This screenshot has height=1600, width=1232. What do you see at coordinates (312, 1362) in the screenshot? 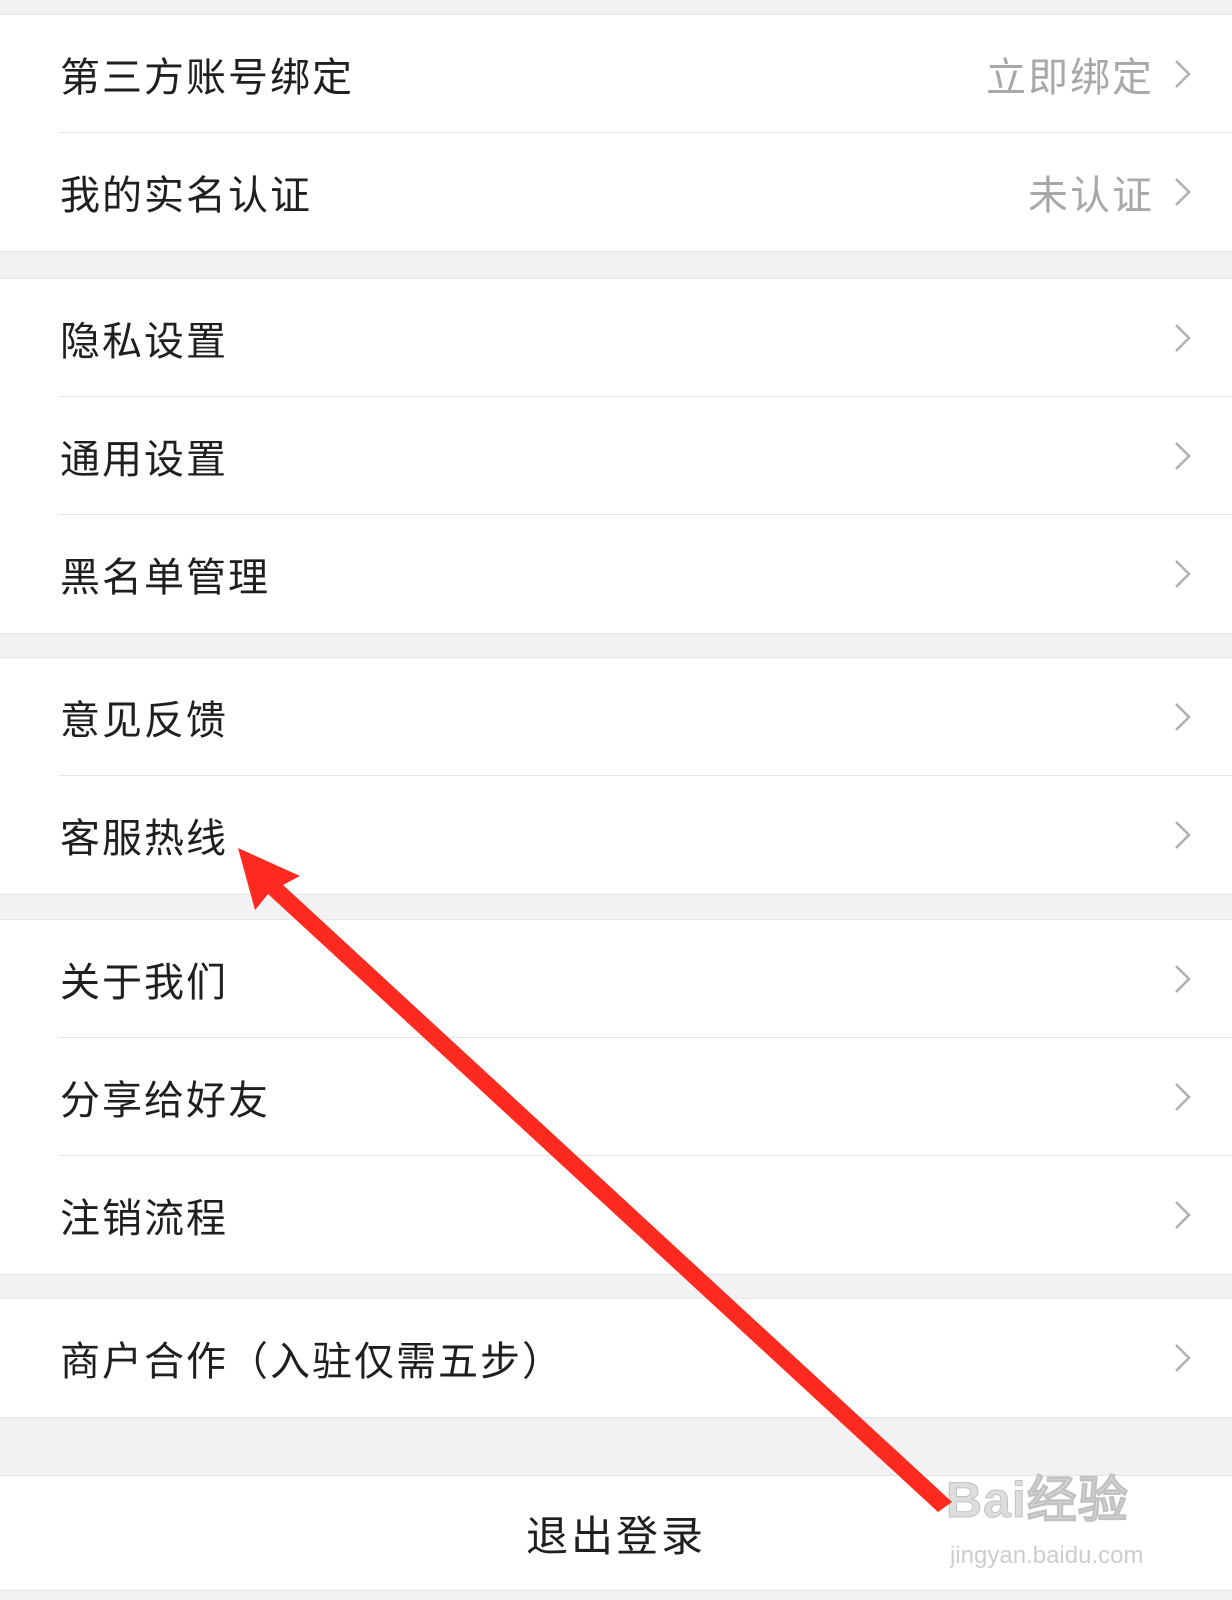
I see `row-label: 商户合作（入驻仅需五步）` at bounding box center [312, 1362].